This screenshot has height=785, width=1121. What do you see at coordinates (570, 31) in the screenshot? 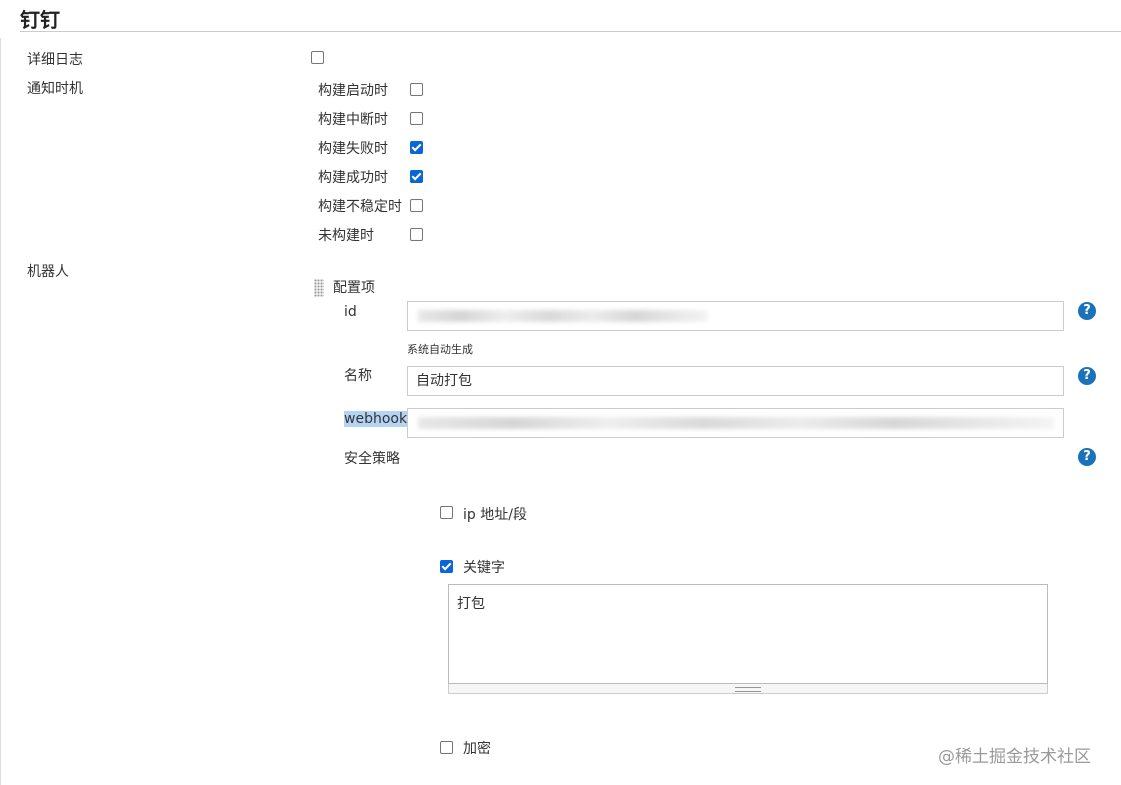
I see `section-divider` at bounding box center [570, 31].